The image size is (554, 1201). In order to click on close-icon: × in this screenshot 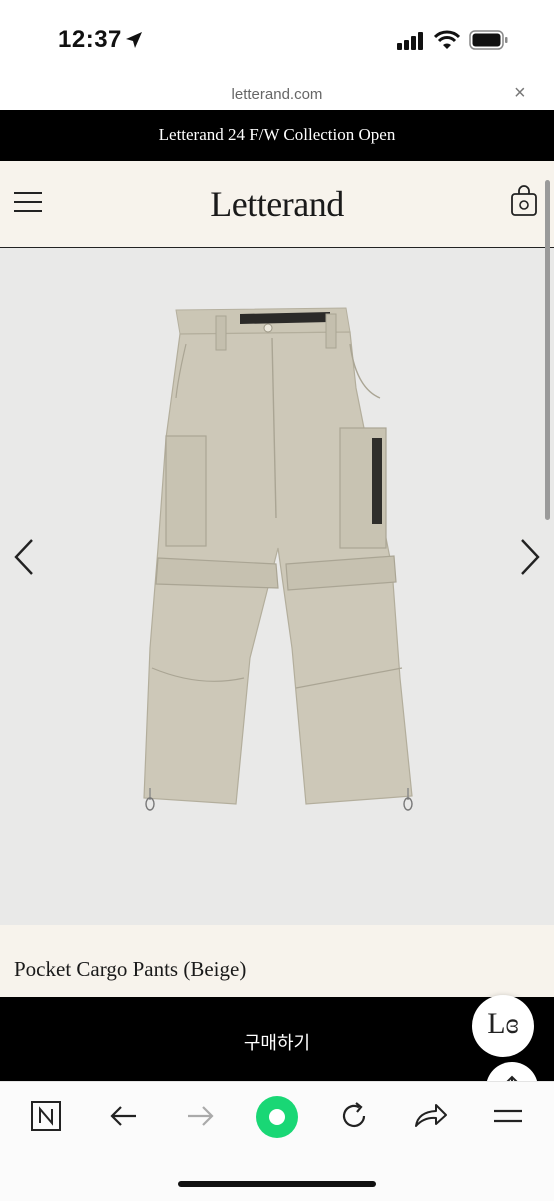, I will do `click(520, 93)`.